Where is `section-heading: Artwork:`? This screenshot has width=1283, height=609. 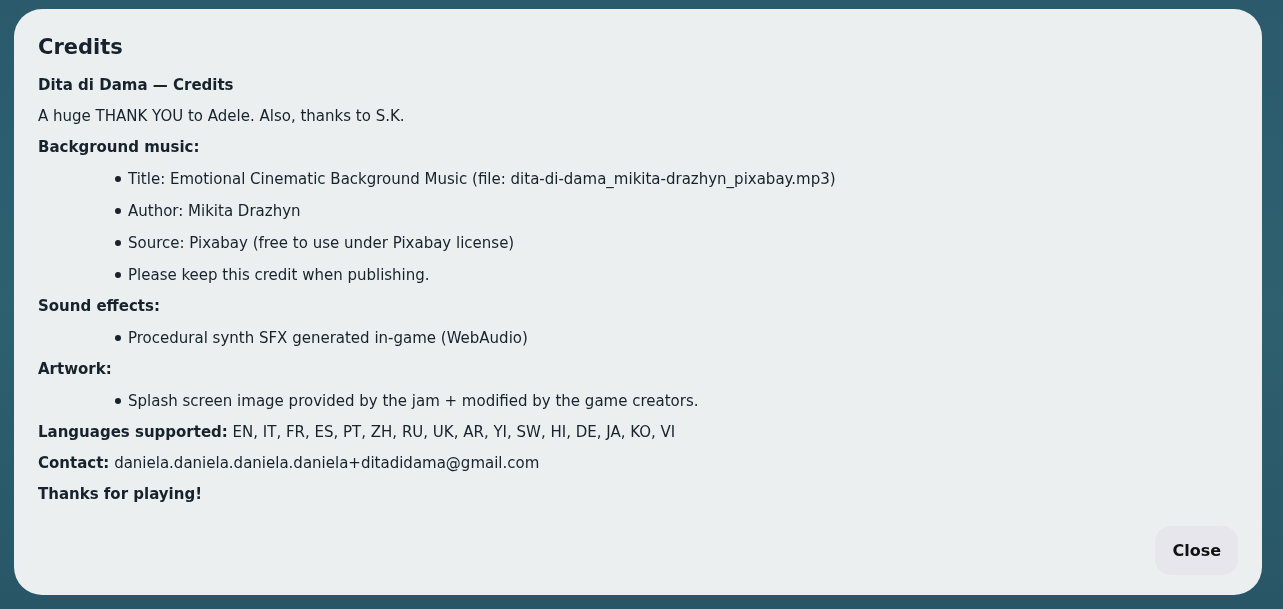
section-heading: Artwork: is located at coordinates (75, 369).